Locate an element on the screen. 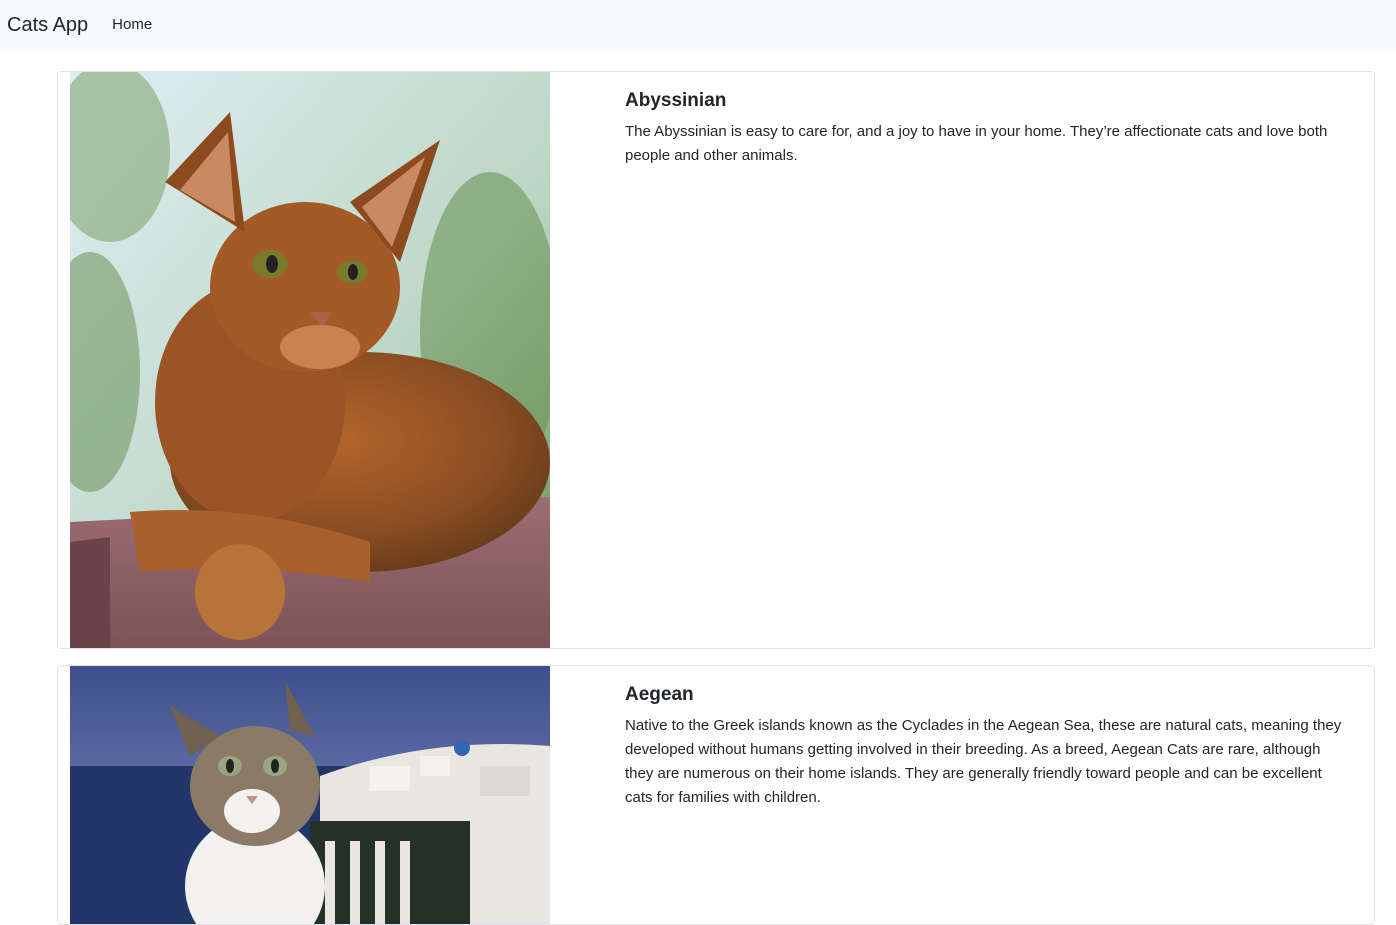  cat-name: Abyssinian is located at coordinates (676, 100).